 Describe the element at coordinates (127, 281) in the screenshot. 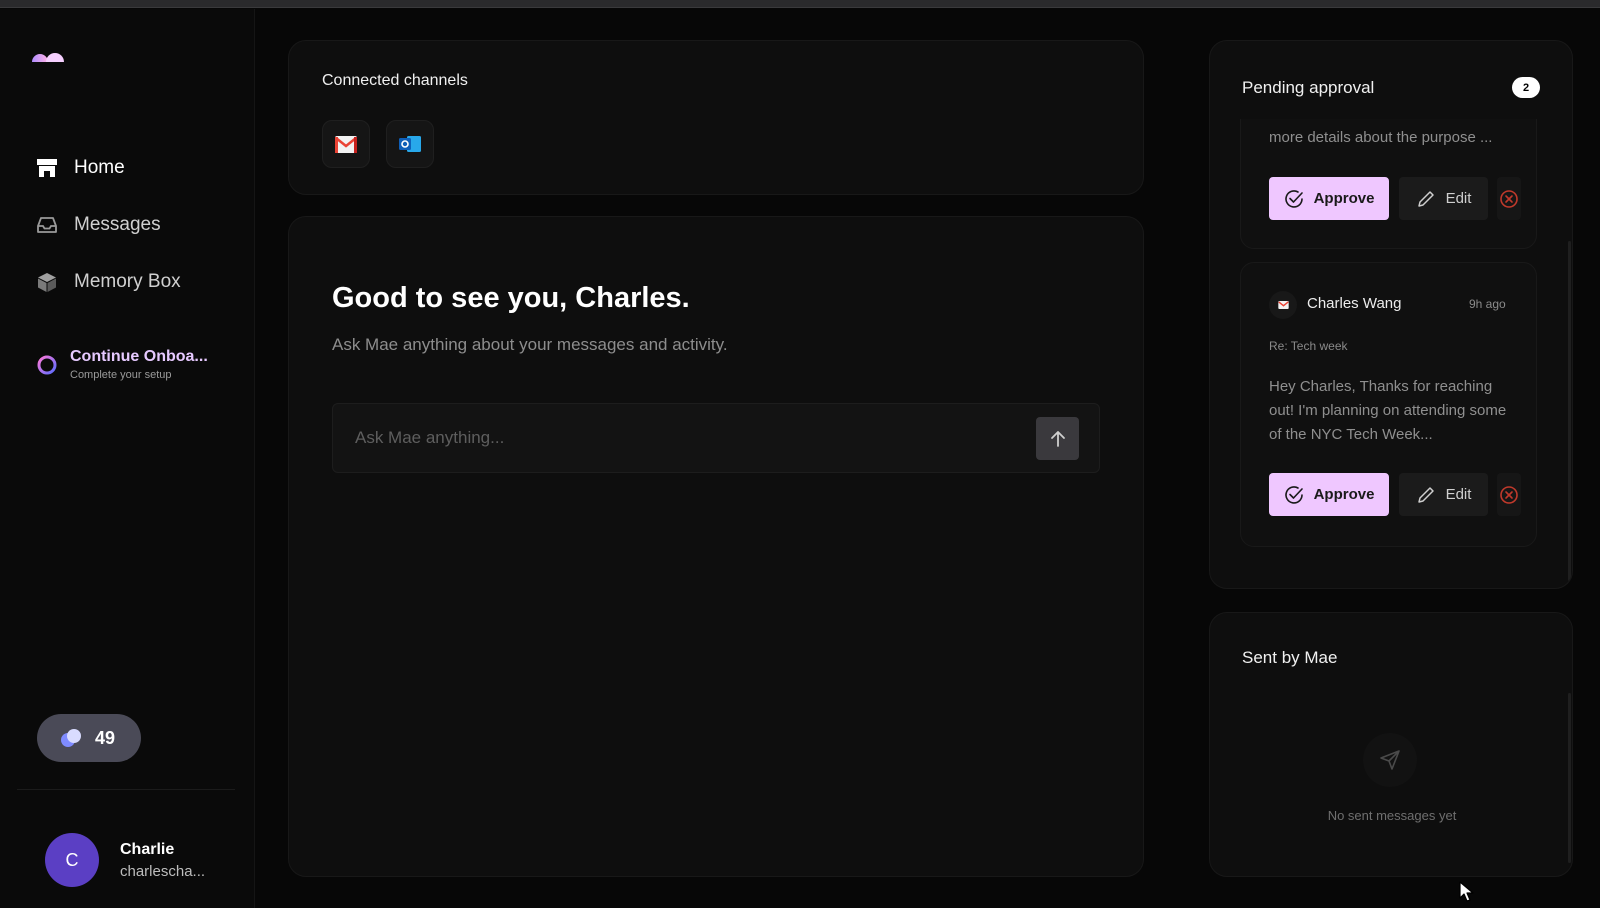

I see `sidebar-item-label: Memory Box` at that location.